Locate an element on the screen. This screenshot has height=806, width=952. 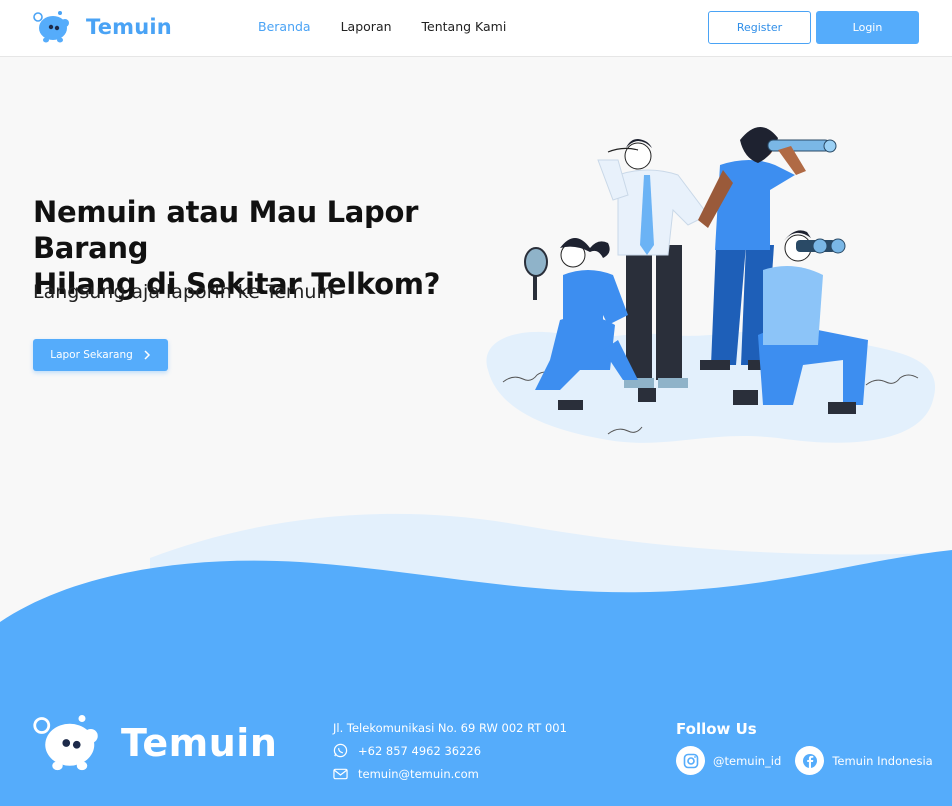
mail-icon is located at coordinates (340, 773).